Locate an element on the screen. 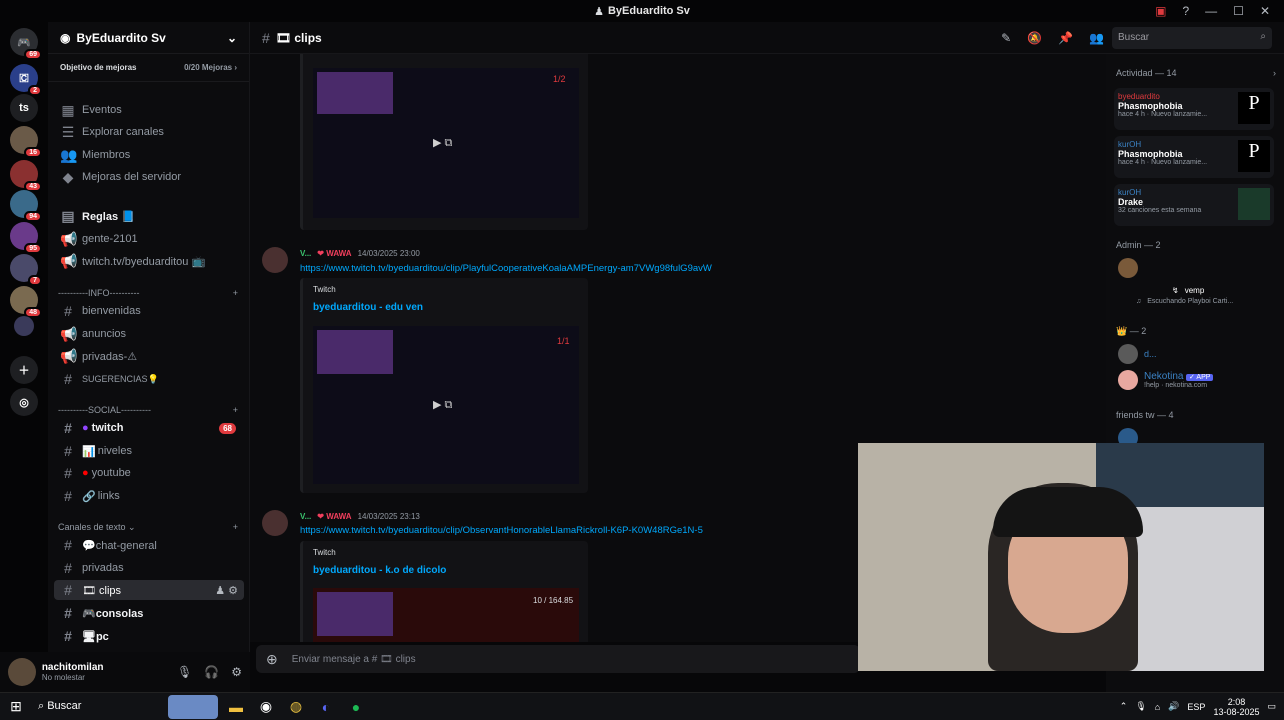 This screenshot has height=720, width=1284. server-icon: 16 is located at coordinates (26, 142).